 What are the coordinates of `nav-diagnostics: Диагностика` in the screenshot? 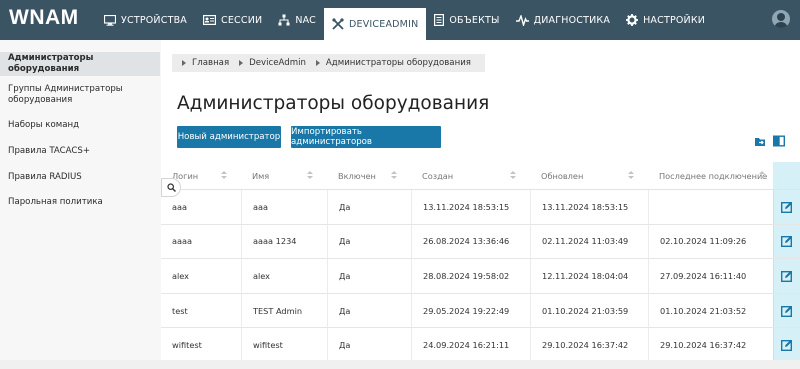 It's located at (563, 20).